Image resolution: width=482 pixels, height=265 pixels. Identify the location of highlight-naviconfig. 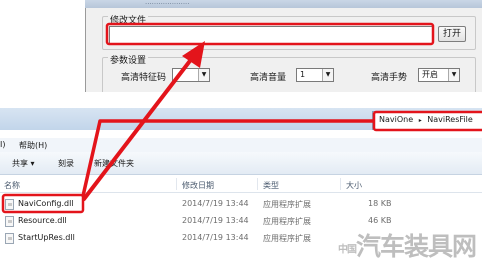
(43, 203).